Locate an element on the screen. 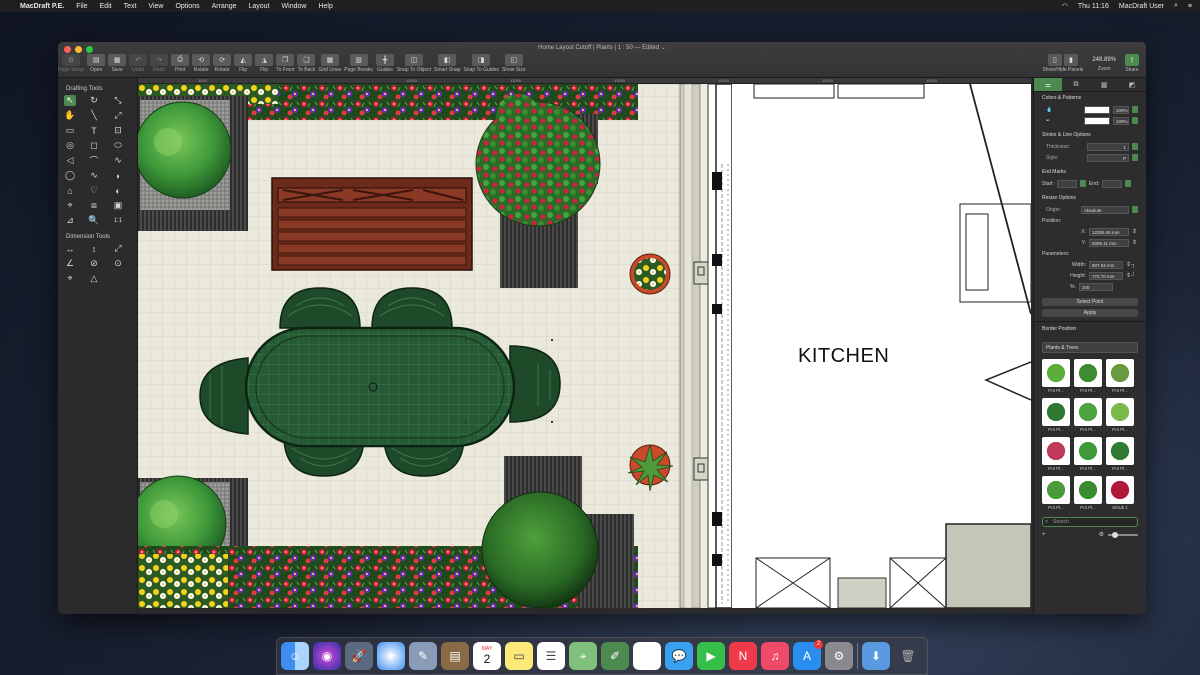 The width and height of the screenshot is (1200, 675). library-select: Plants & Trees is located at coordinates (1090, 347).